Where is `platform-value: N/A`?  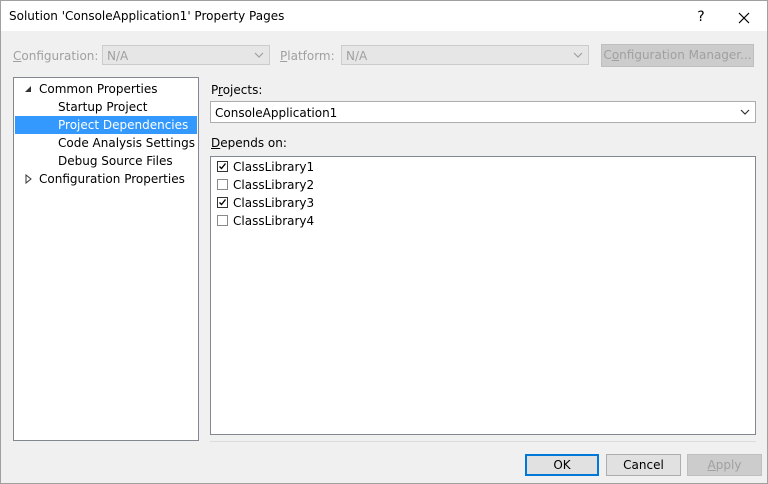 platform-value: N/A is located at coordinates (357, 56).